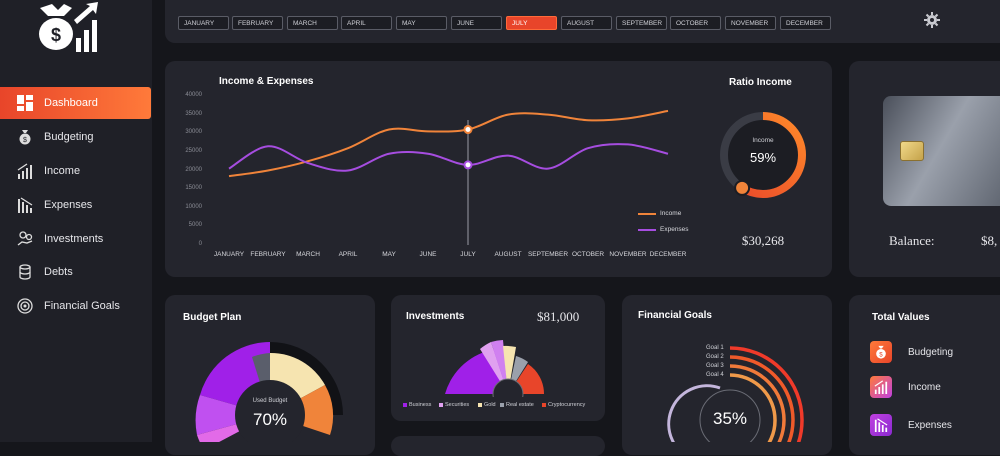 Image resolution: width=1000 pixels, height=456 pixels. What do you see at coordinates (763, 240) in the screenshot?
I see `ratio-income-amount: $30,268` at bounding box center [763, 240].